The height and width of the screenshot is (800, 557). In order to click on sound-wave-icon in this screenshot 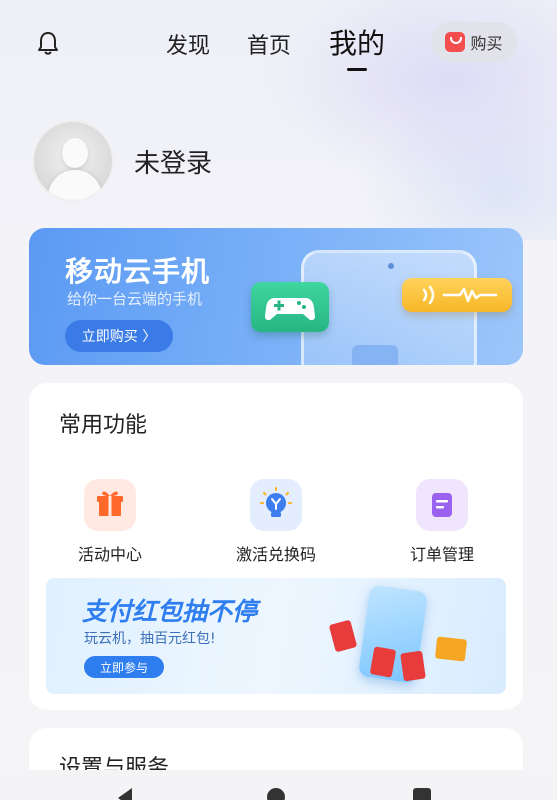, I will do `click(457, 295)`.